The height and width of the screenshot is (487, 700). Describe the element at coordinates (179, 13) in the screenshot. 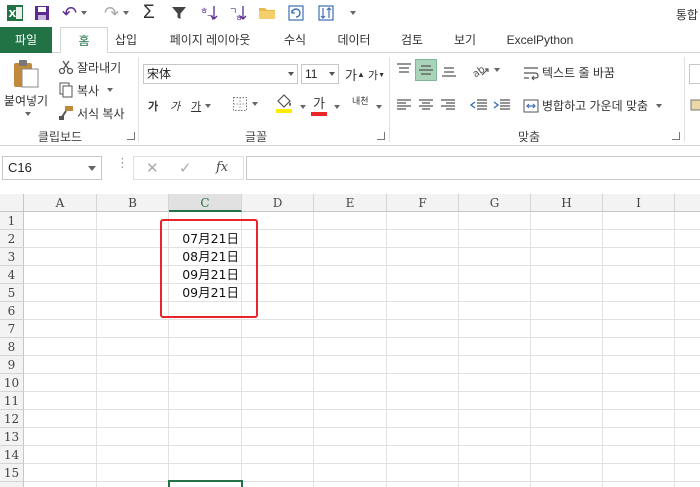

I see `filter-icon` at that location.